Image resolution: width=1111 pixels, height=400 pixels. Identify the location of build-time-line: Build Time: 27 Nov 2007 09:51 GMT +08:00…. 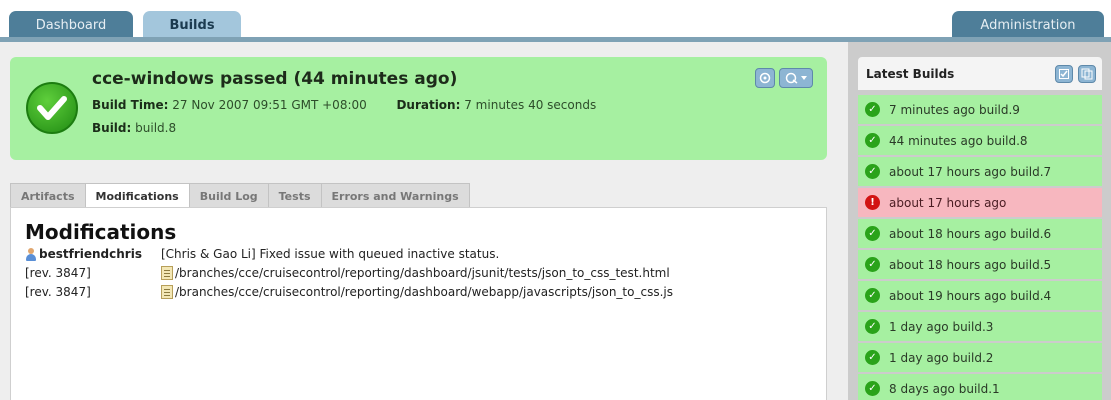
(344, 105).